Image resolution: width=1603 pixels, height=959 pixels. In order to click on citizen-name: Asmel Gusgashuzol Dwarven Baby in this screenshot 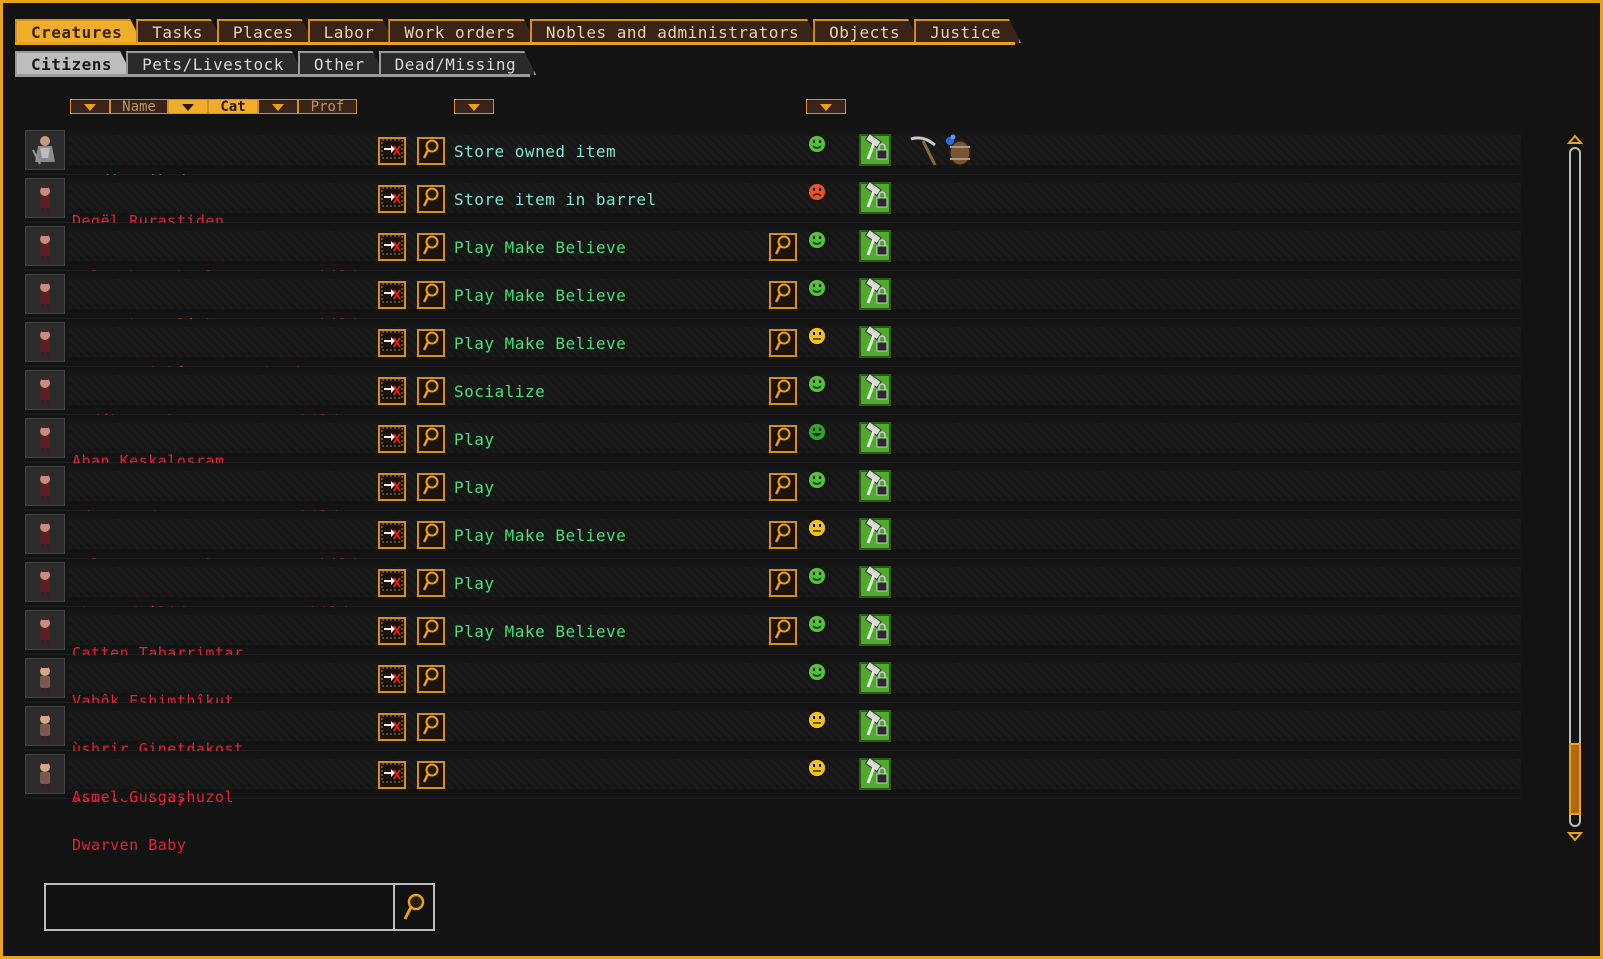, I will do `click(153, 821)`.